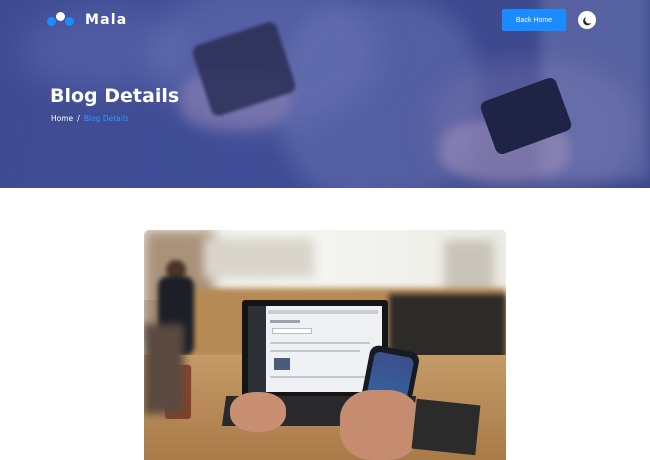 This screenshot has width=650, height=460. I want to click on page-title: Blog Details, so click(115, 96).